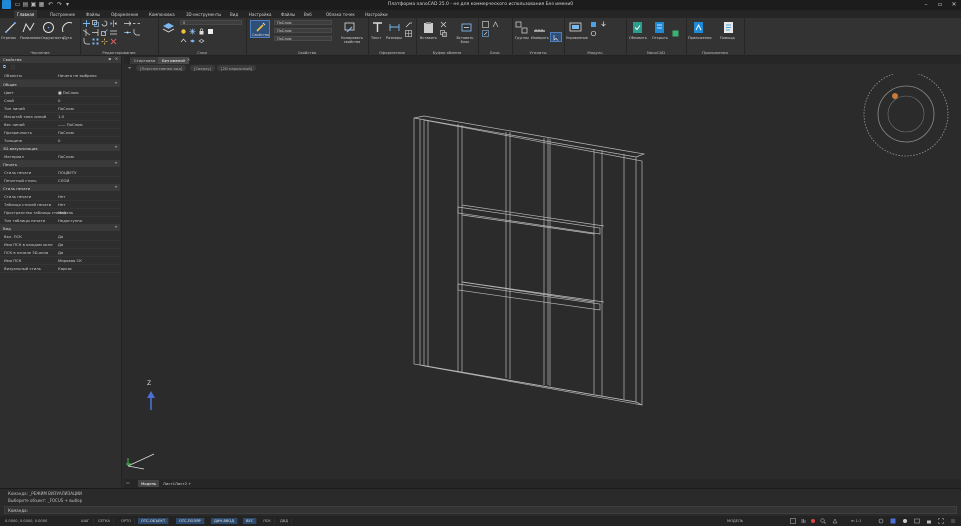 The width and height of the screenshot is (961, 526). What do you see at coordinates (485, 24) in the screenshot?
I see `create-block-icon` at bounding box center [485, 24].